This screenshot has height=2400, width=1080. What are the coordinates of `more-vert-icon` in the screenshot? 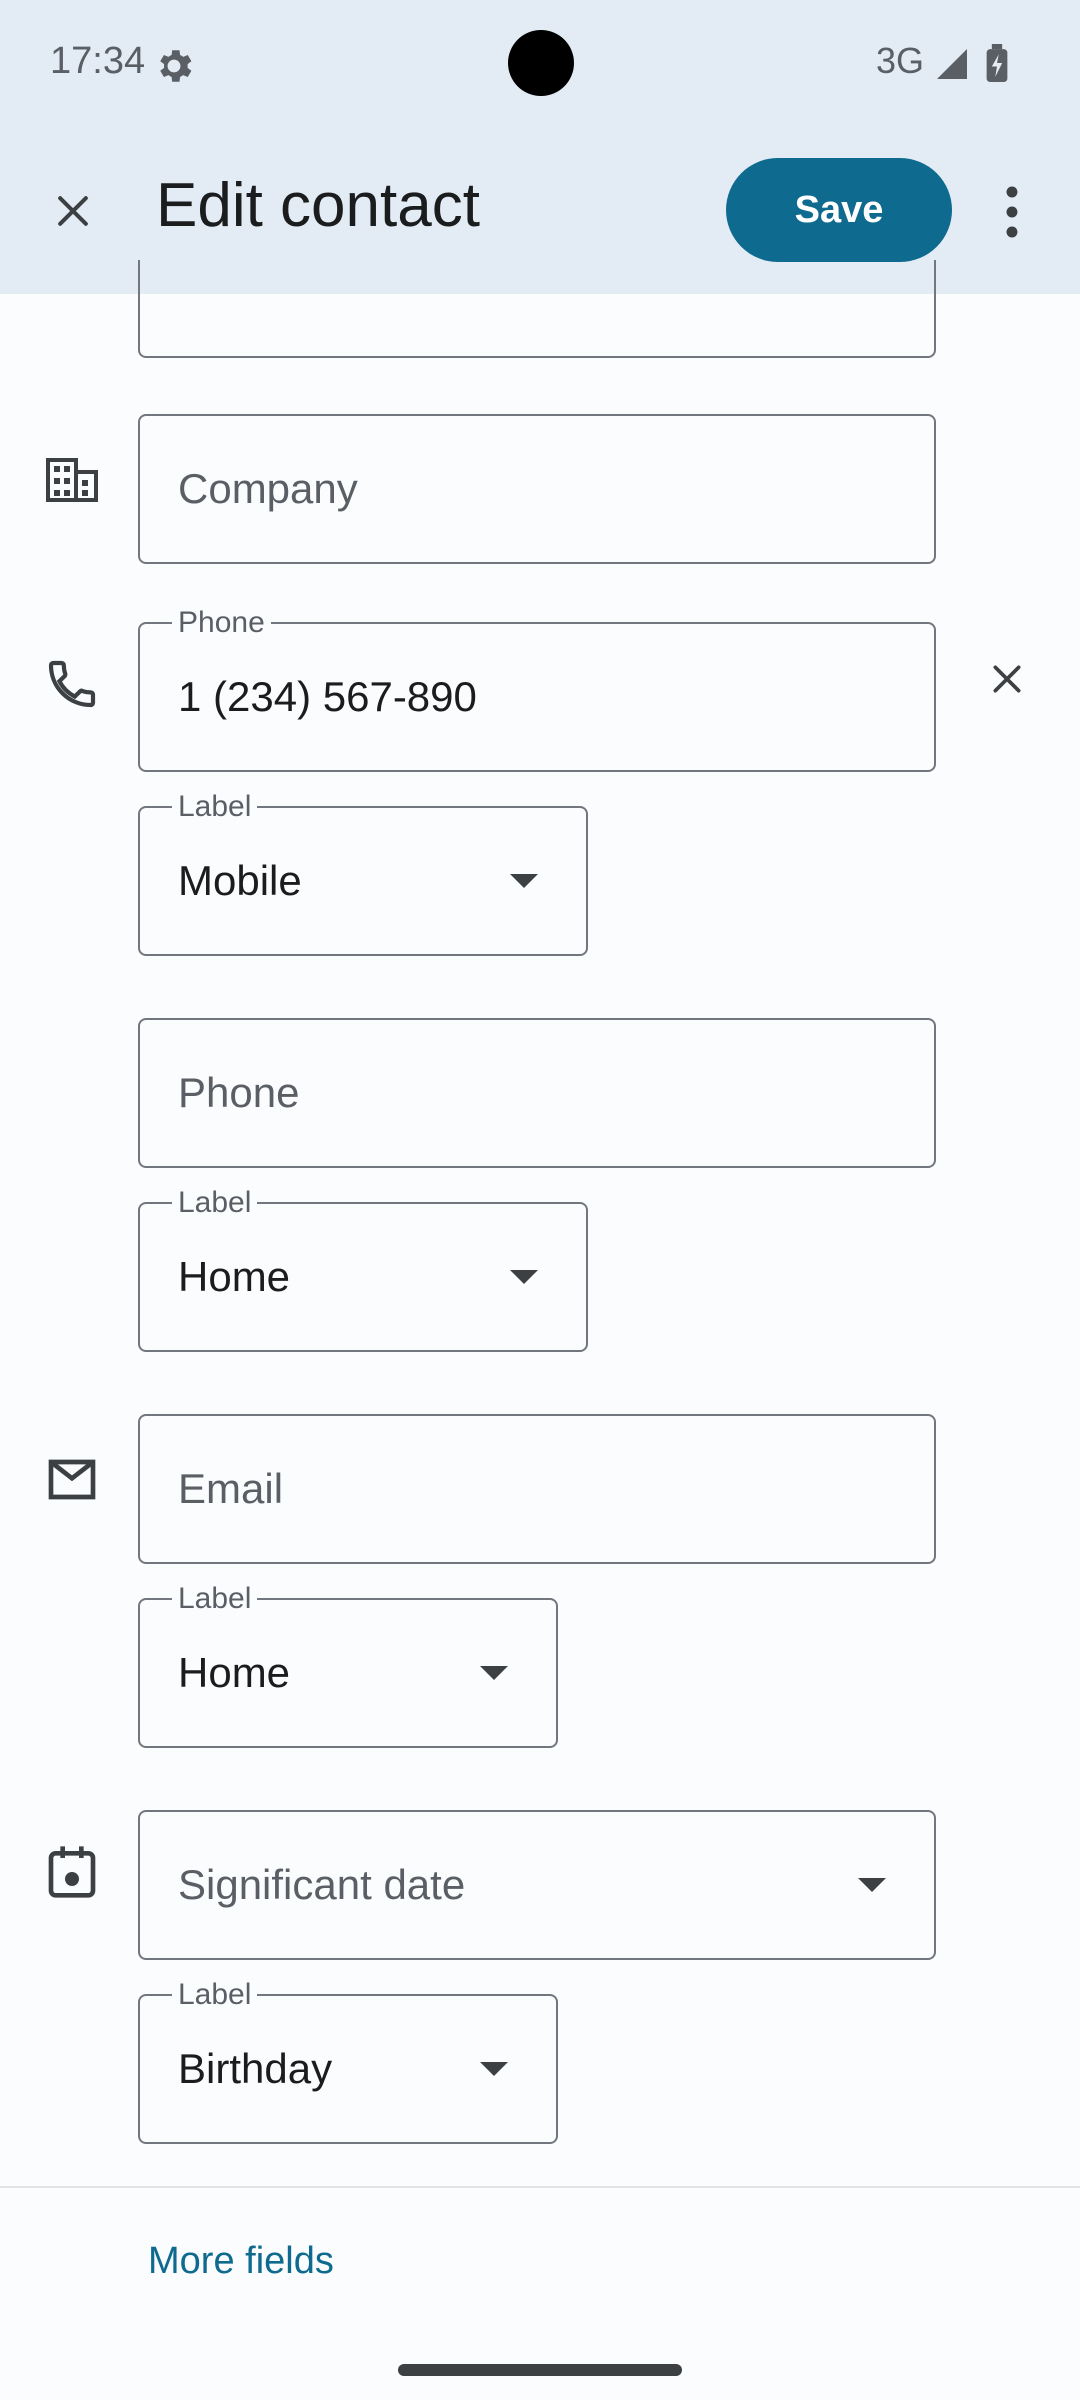 It's located at (1012, 212).